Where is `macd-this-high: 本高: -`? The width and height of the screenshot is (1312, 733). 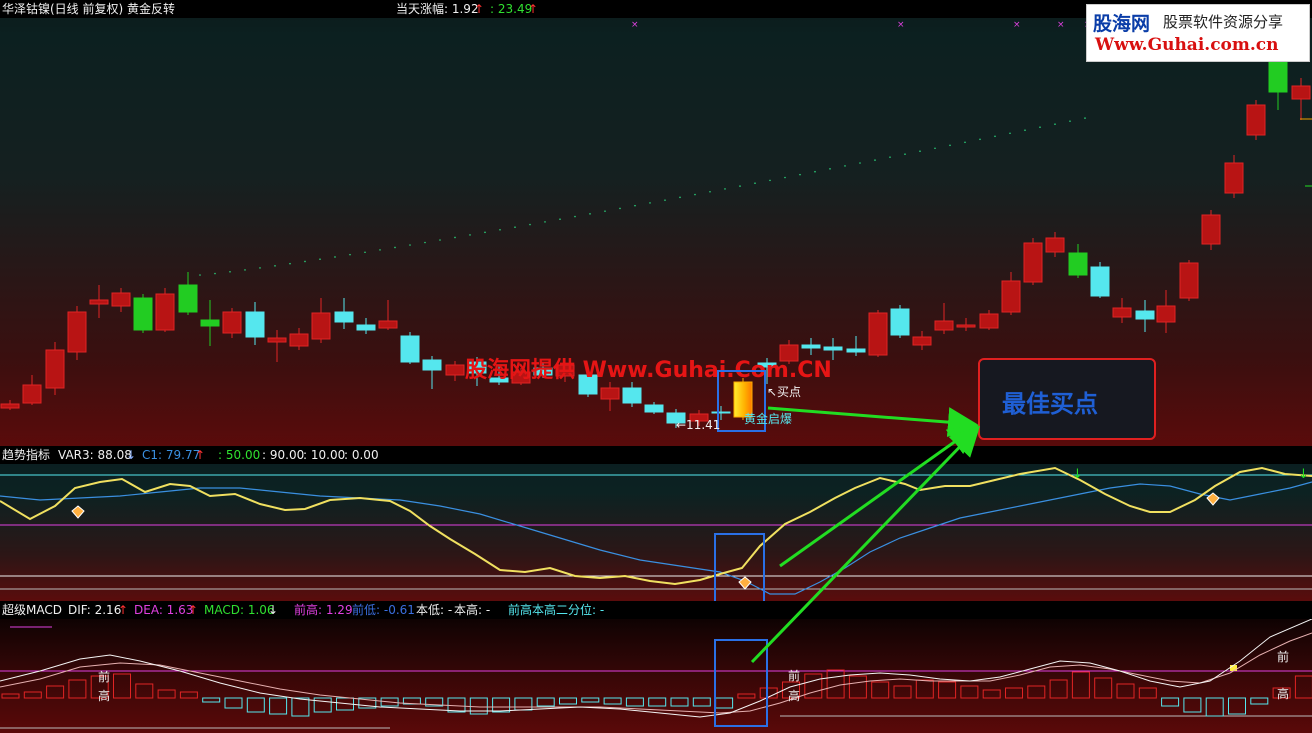 macd-this-high: 本高: - is located at coordinates (472, 610).